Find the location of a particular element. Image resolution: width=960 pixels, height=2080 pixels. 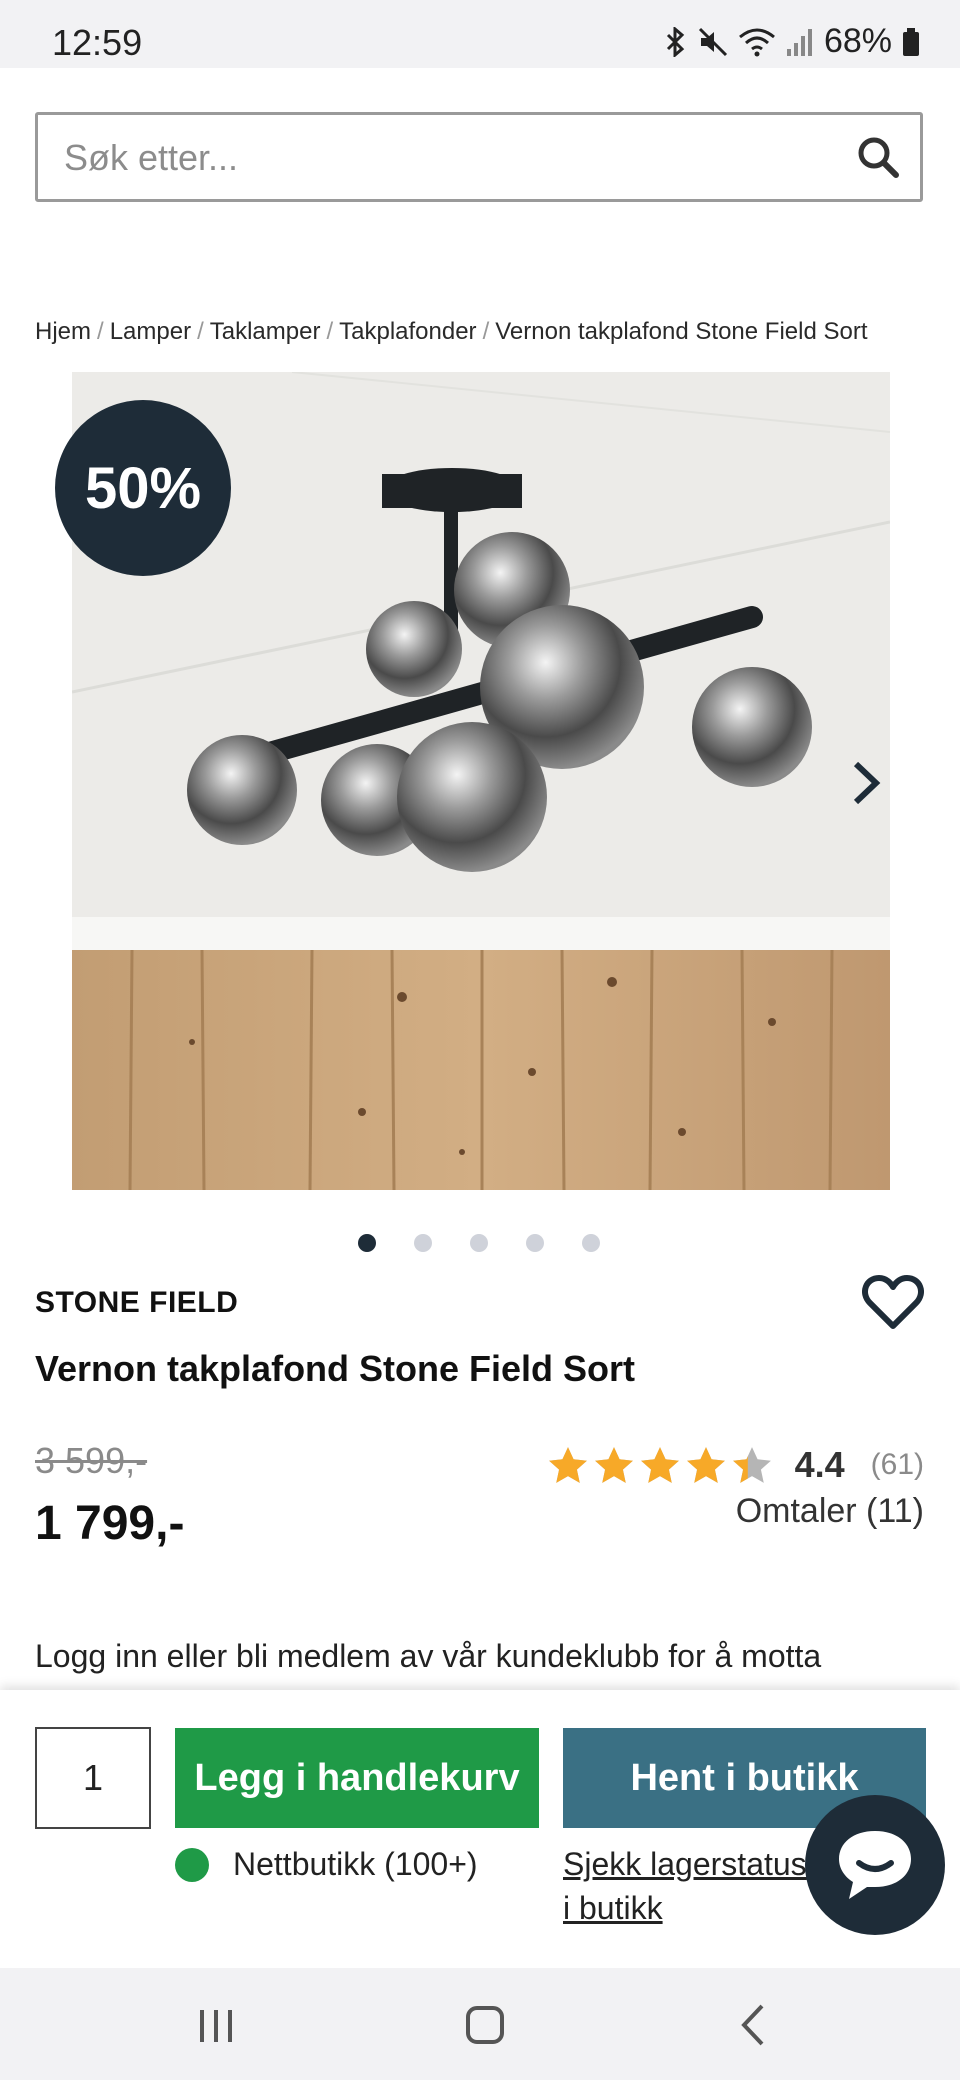

search-input is located at coordinates (454, 158).